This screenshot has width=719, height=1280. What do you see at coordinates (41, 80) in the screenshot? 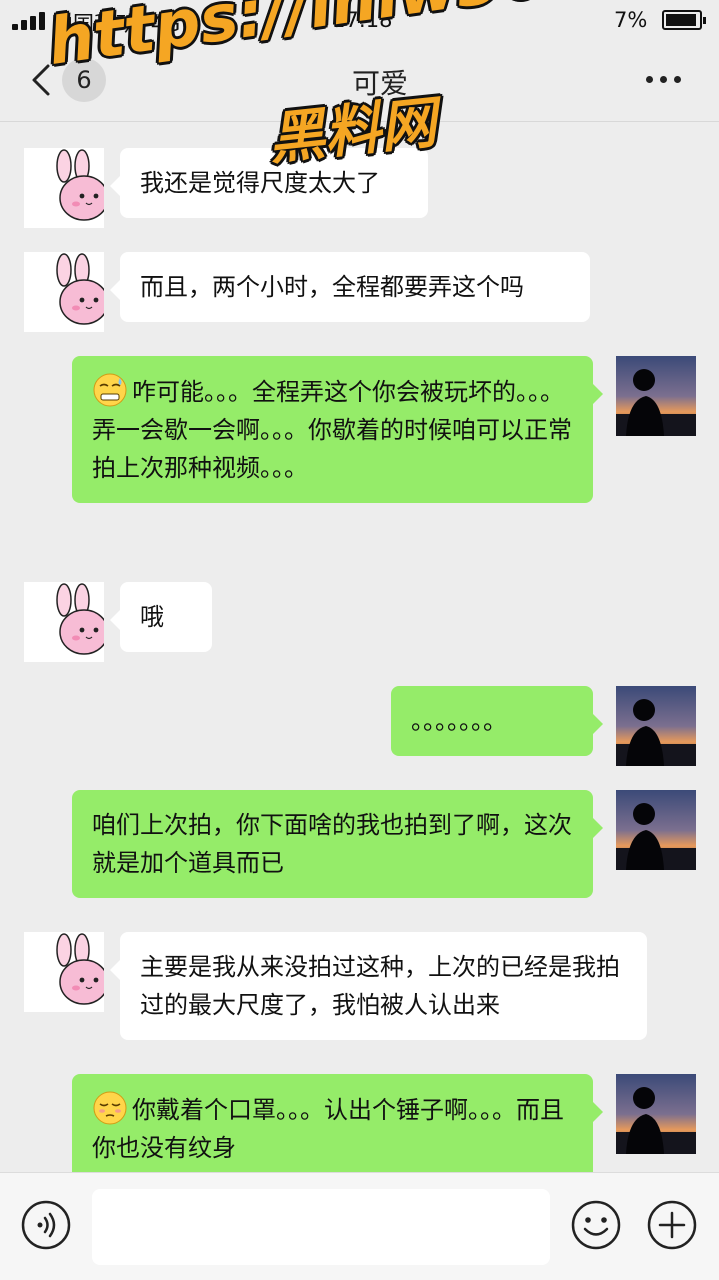
I see `chevron-left-icon` at bounding box center [41, 80].